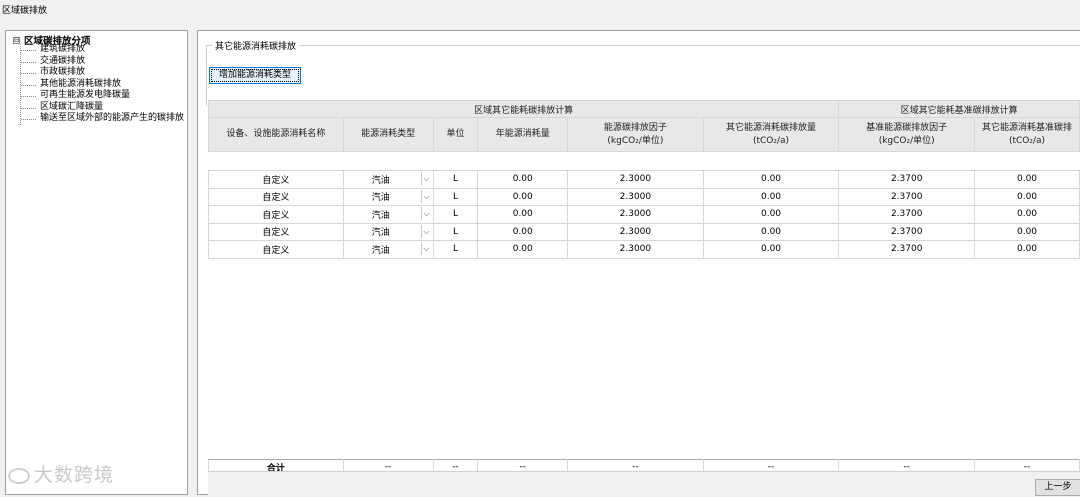  I want to click on footer-bar, so click(644, 484).